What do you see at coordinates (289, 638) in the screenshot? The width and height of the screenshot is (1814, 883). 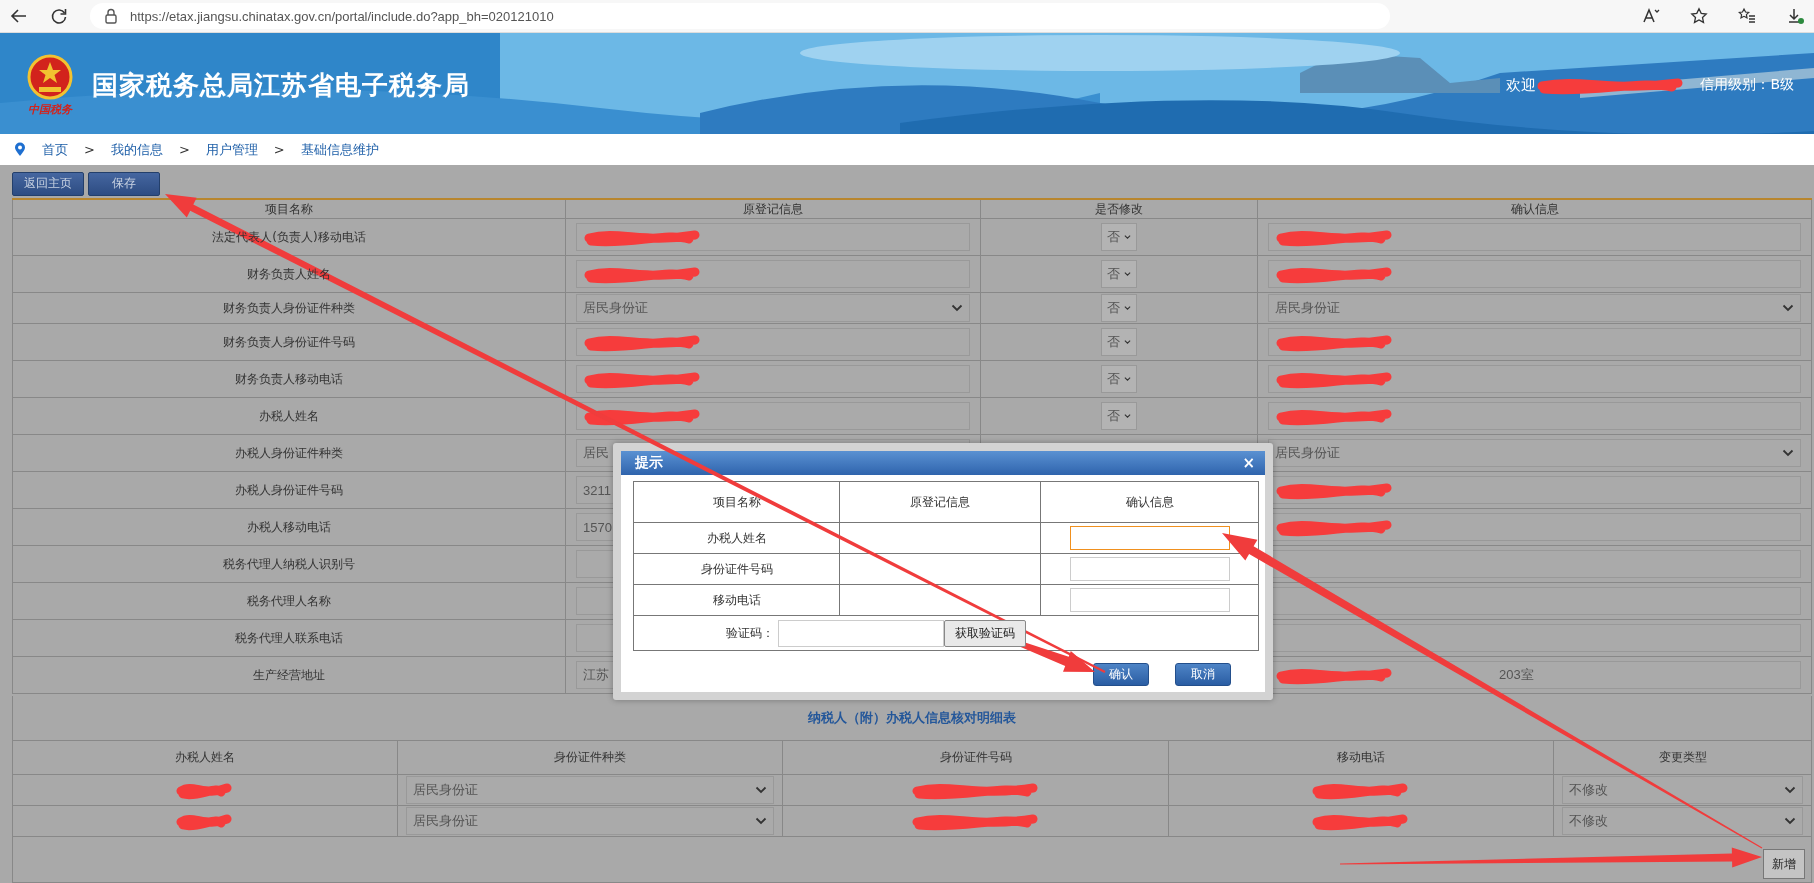 I see `row-label: 税务代理人联系电话` at bounding box center [289, 638].